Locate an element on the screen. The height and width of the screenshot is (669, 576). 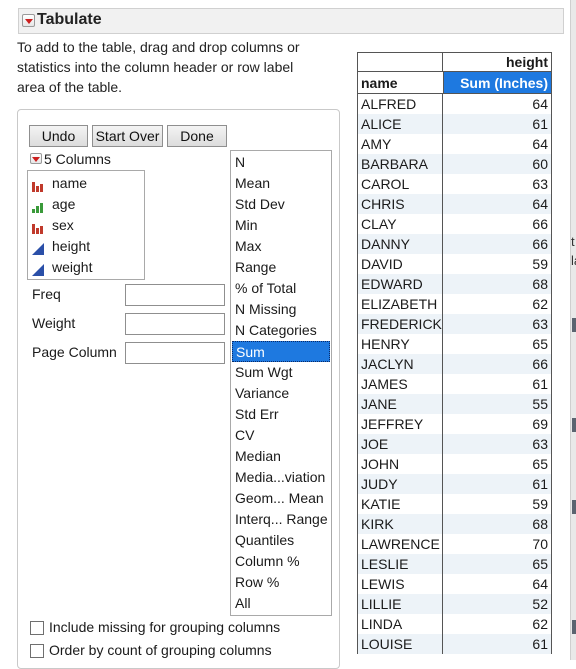
statistic-item: Media...viation is located at coordinates (281, 477).